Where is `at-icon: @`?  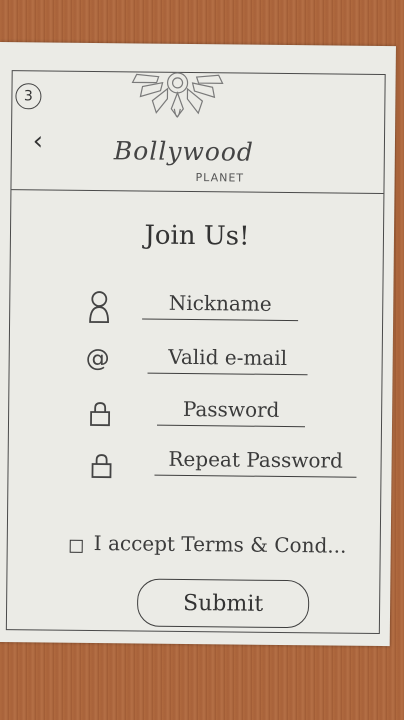 at-icon: @ is located at coordinates (97, 358).